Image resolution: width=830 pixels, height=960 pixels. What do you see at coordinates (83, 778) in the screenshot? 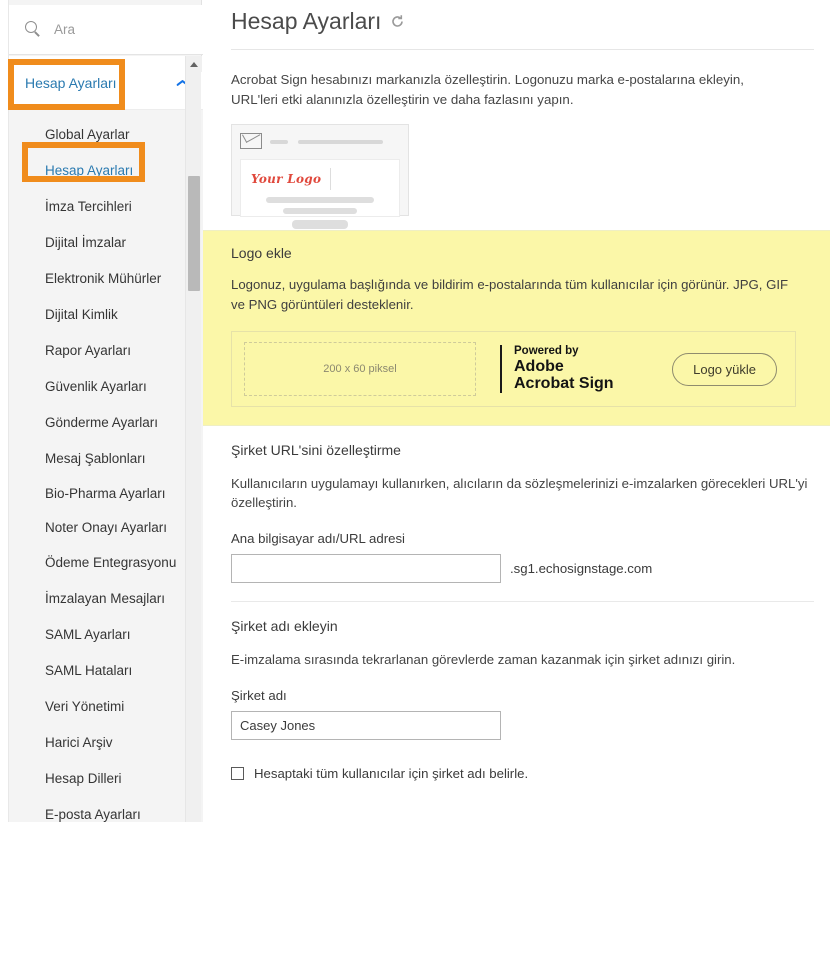
I see `sidebar-item-label: Hesap Dilleri` at bounding box center [83, 778].